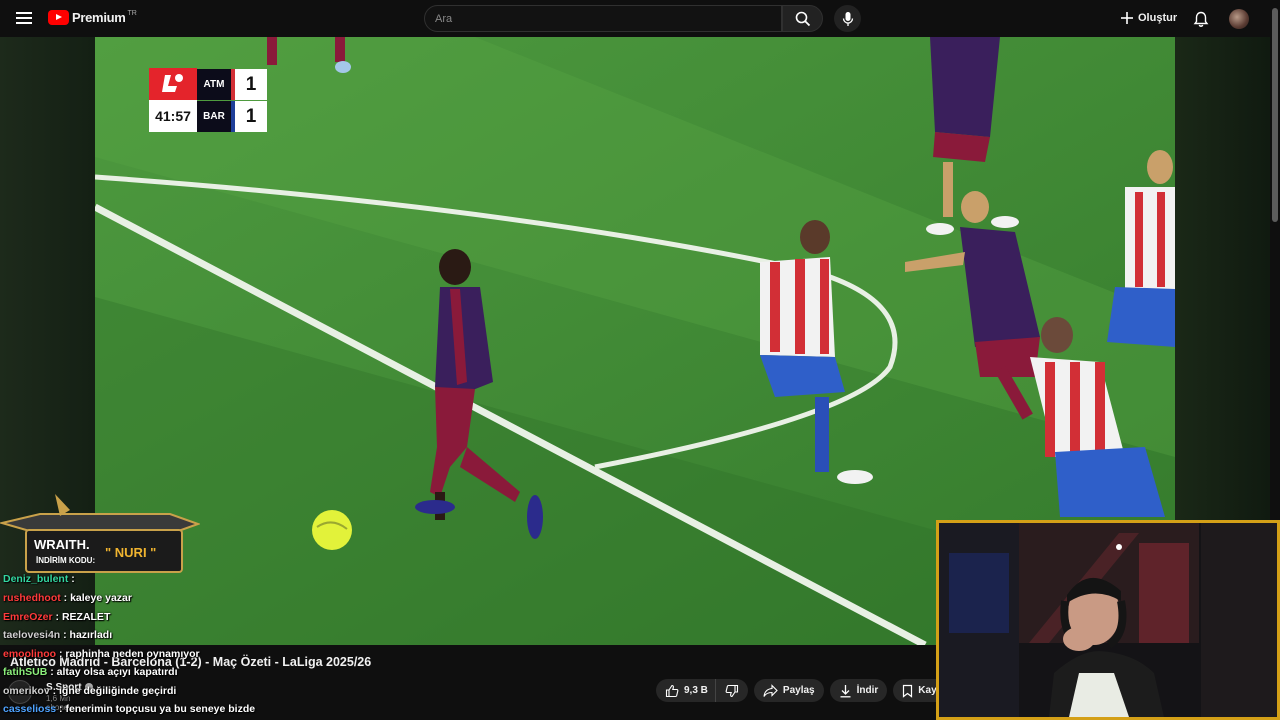  I want to click on scoreboard: 41:57 ATM 1 BAR 1, so click(208, 100).